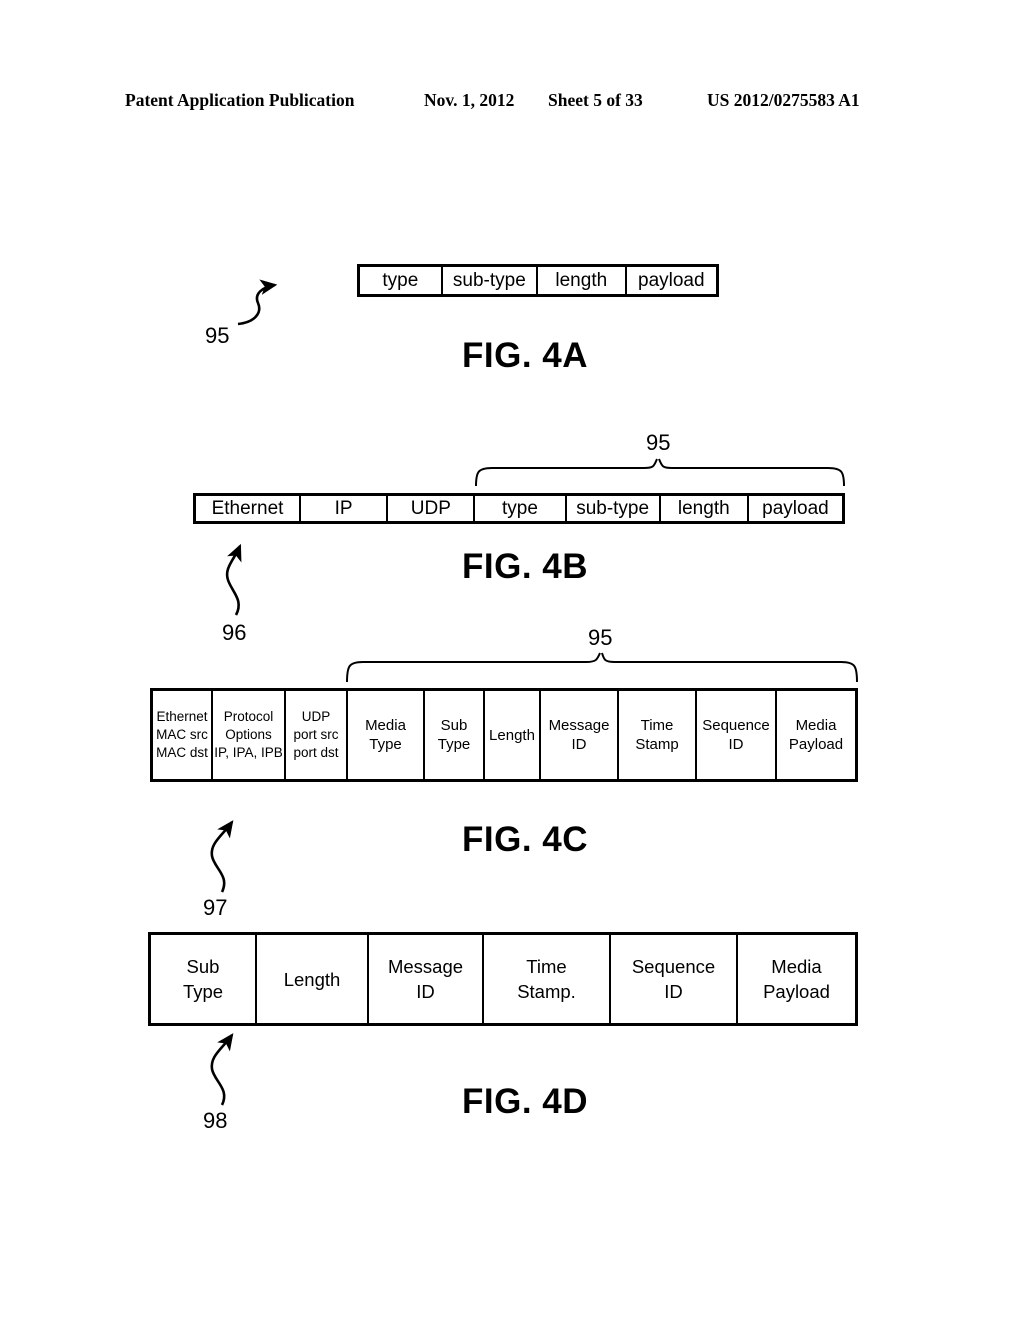  What do you see at coordinates (215, 1120) in the screenshot?
I see `reference-numeral-98: 98` at bounding box center [215, 1120].